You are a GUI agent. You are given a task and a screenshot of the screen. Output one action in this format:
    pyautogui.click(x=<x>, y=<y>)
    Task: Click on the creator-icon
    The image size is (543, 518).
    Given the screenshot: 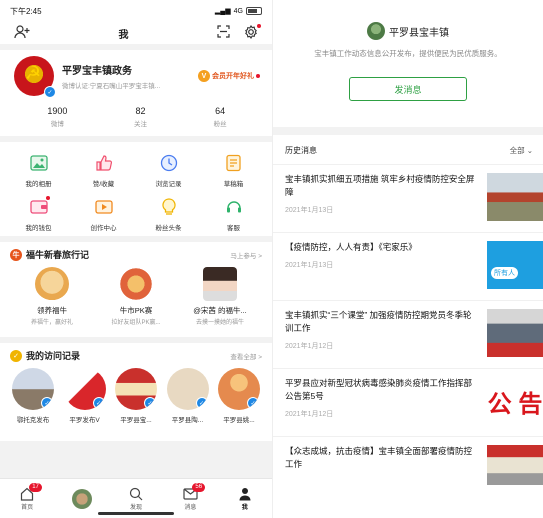 What is the action you would take?
    pyautogui.click(x=104, y=207)
    